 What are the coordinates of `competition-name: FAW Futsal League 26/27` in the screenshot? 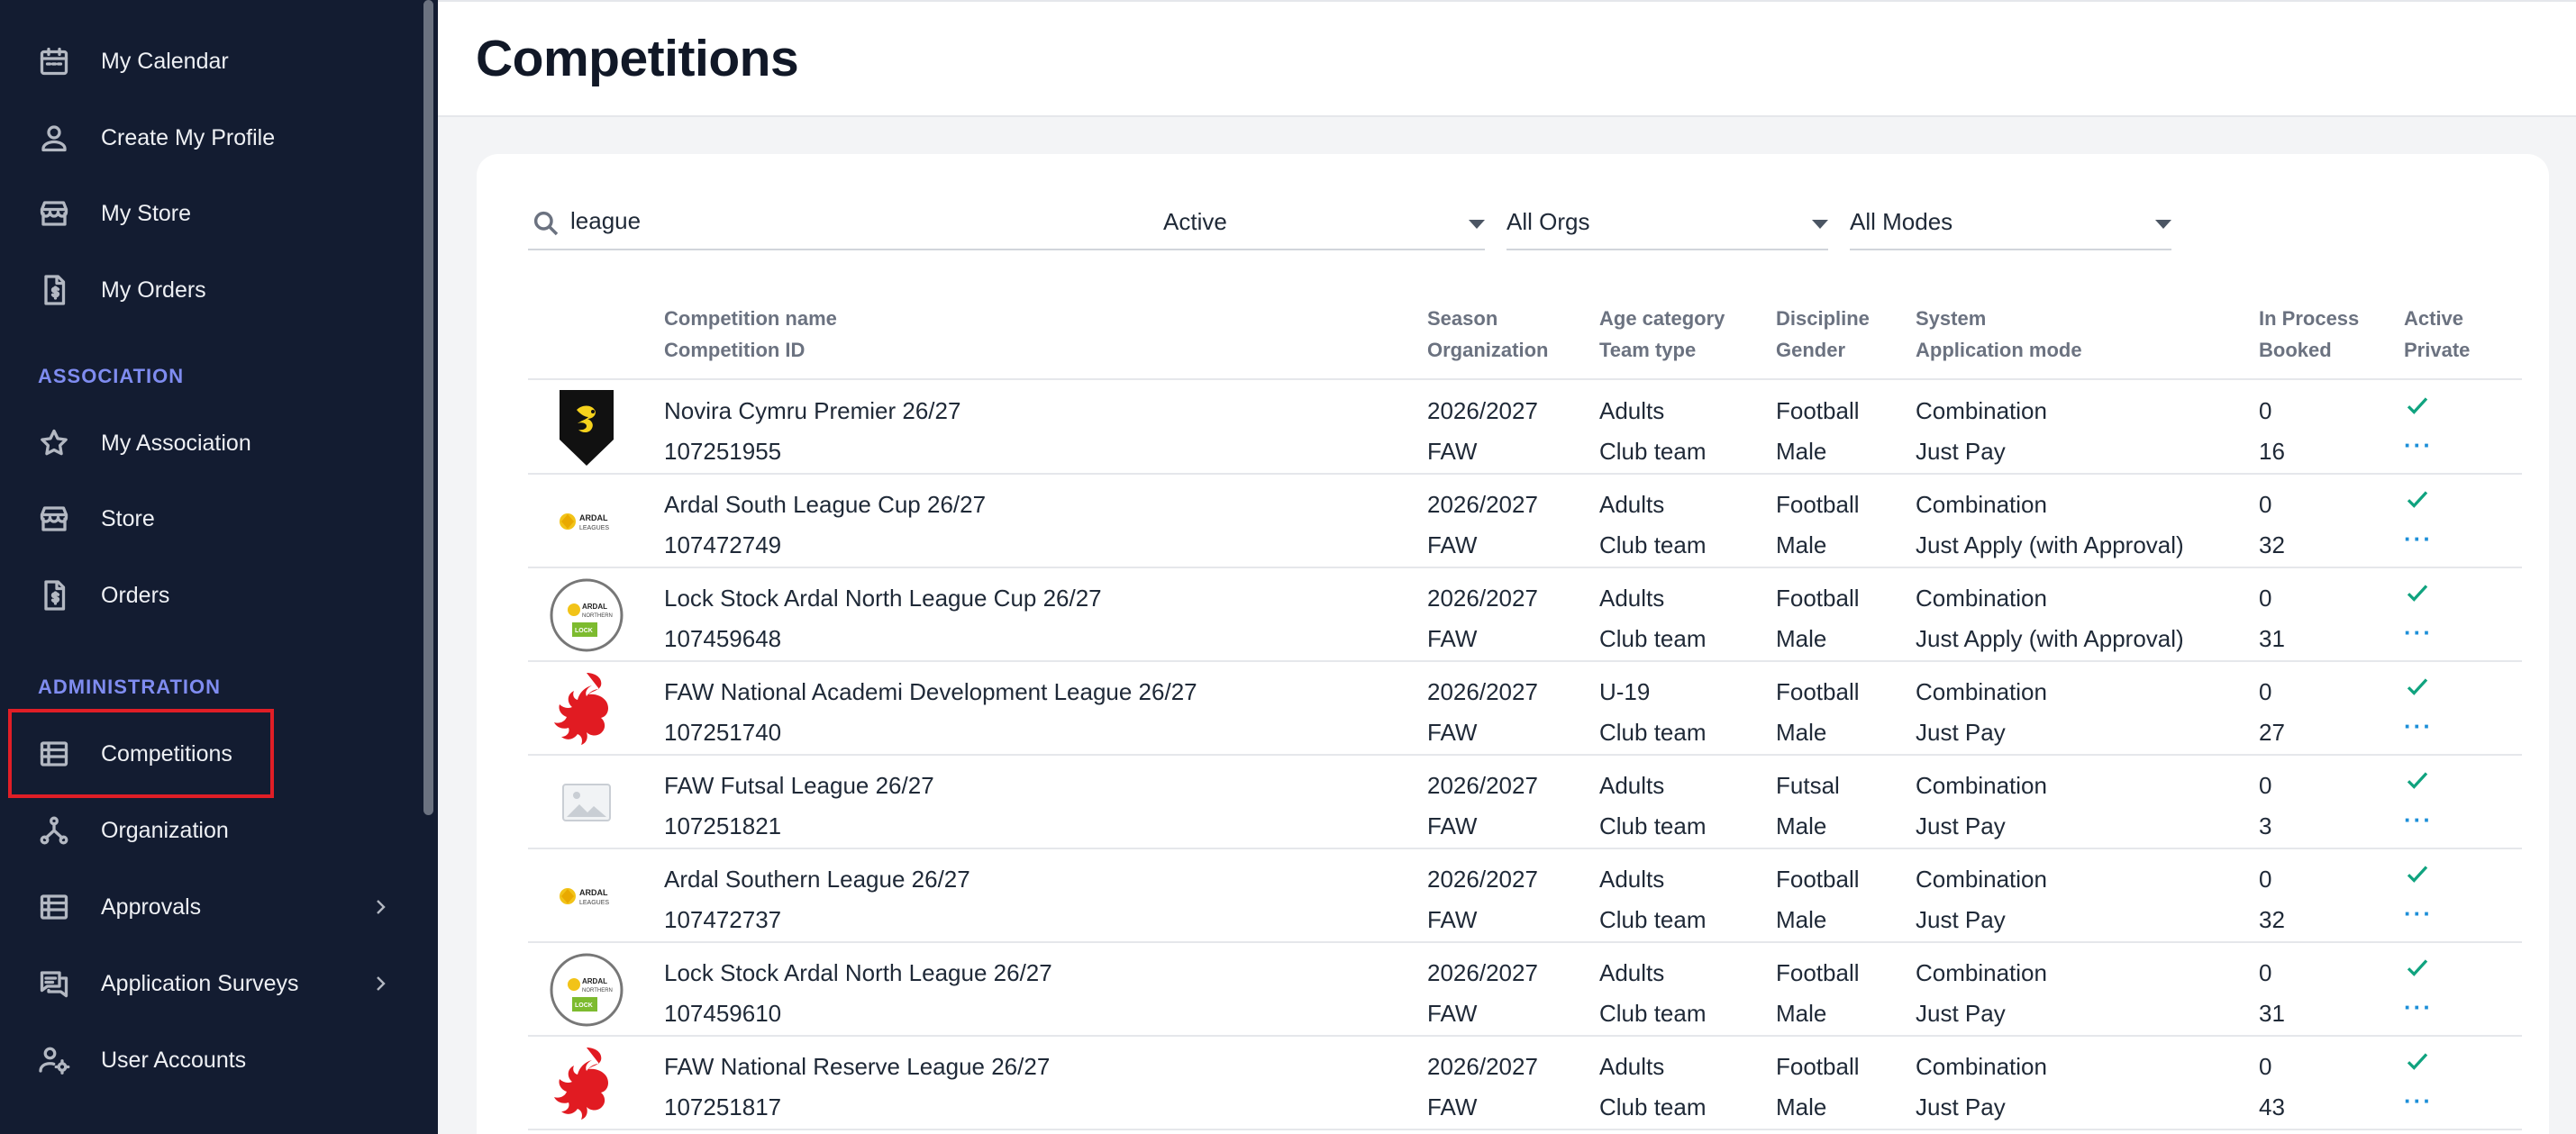 It's located at (799, 786).